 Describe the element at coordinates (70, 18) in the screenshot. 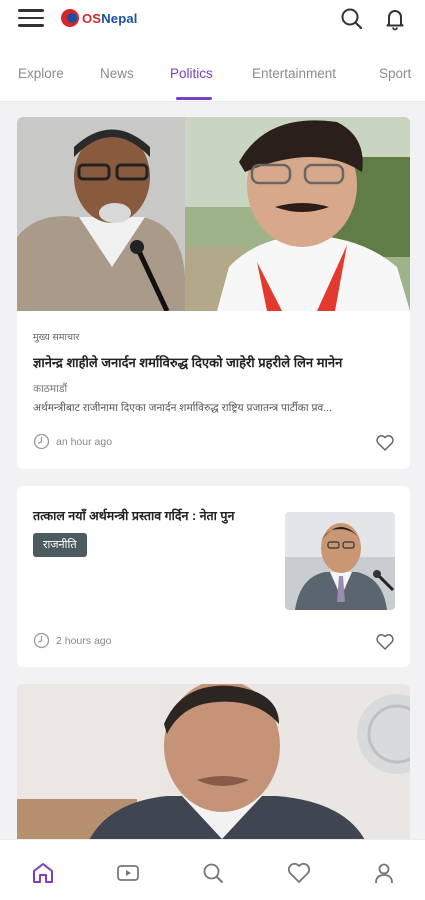

I see `logo-mark-icon` at that location.